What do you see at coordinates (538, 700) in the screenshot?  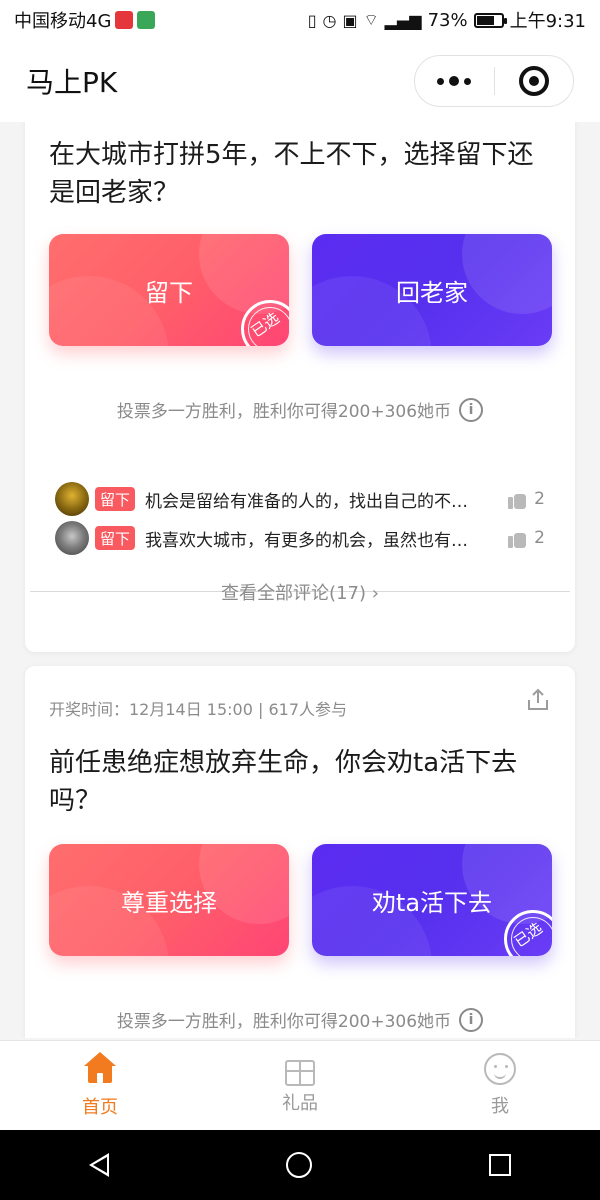 I see `share-icon` at bounding box center [538, 700].